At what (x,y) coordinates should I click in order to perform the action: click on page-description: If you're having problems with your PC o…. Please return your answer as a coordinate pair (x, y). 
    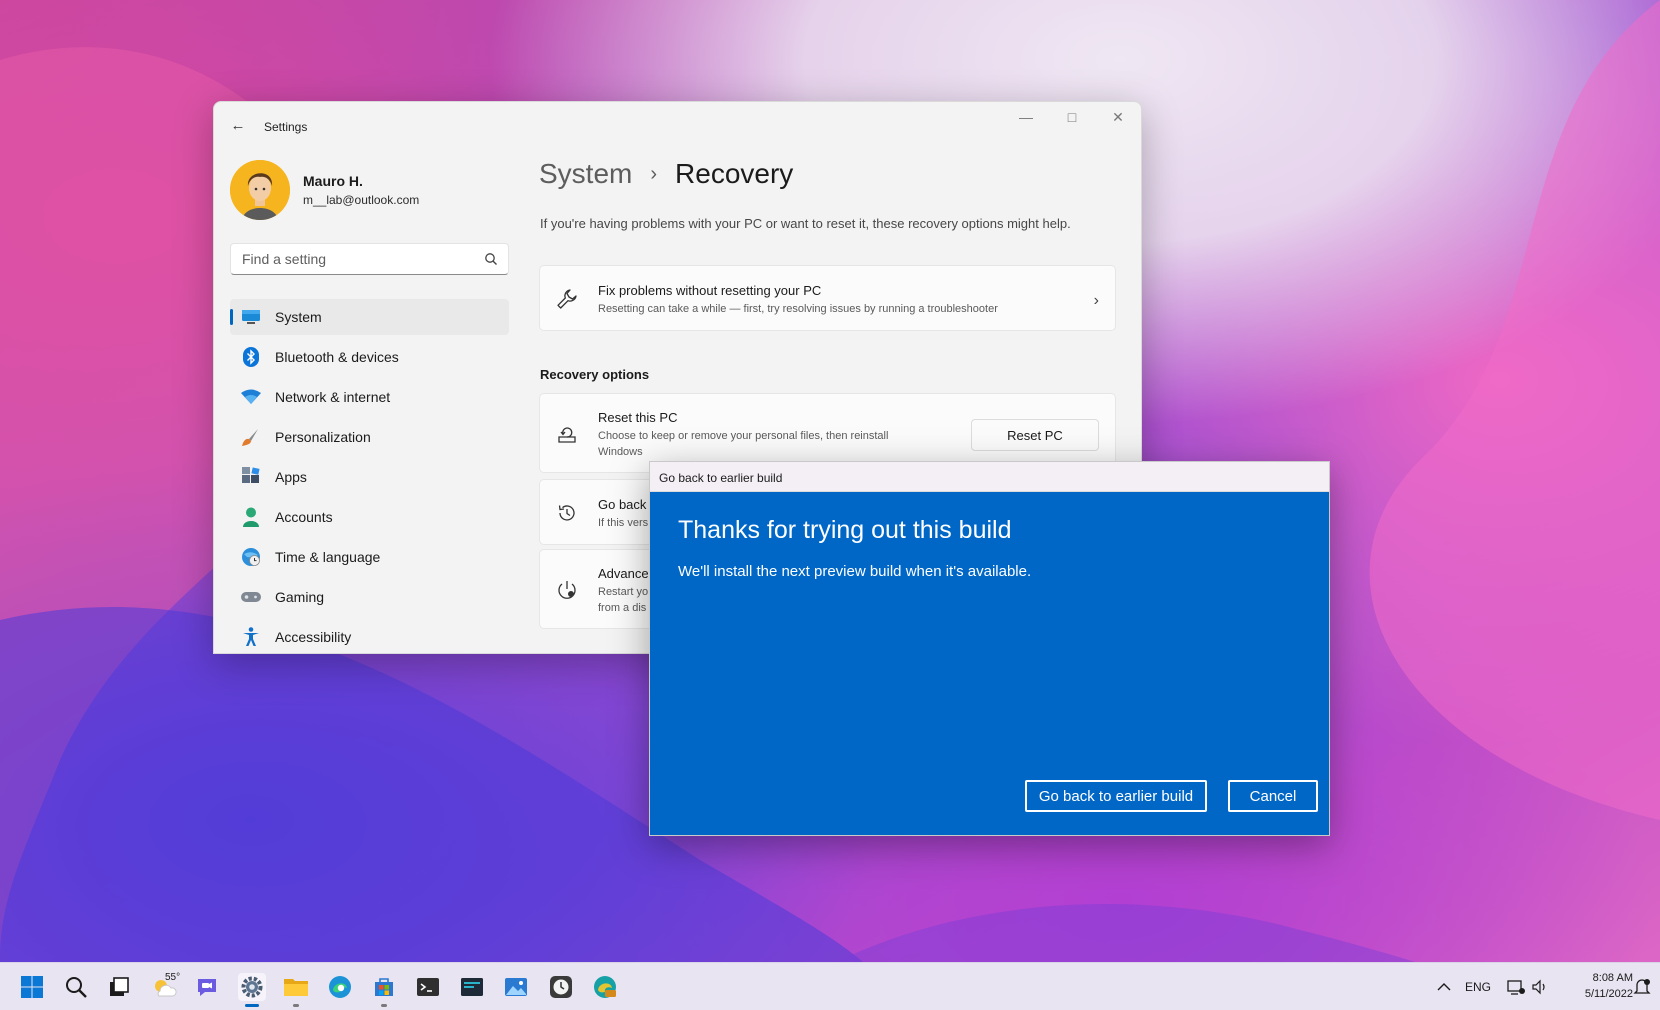
    Looking at the image, I should click on (805, 223).